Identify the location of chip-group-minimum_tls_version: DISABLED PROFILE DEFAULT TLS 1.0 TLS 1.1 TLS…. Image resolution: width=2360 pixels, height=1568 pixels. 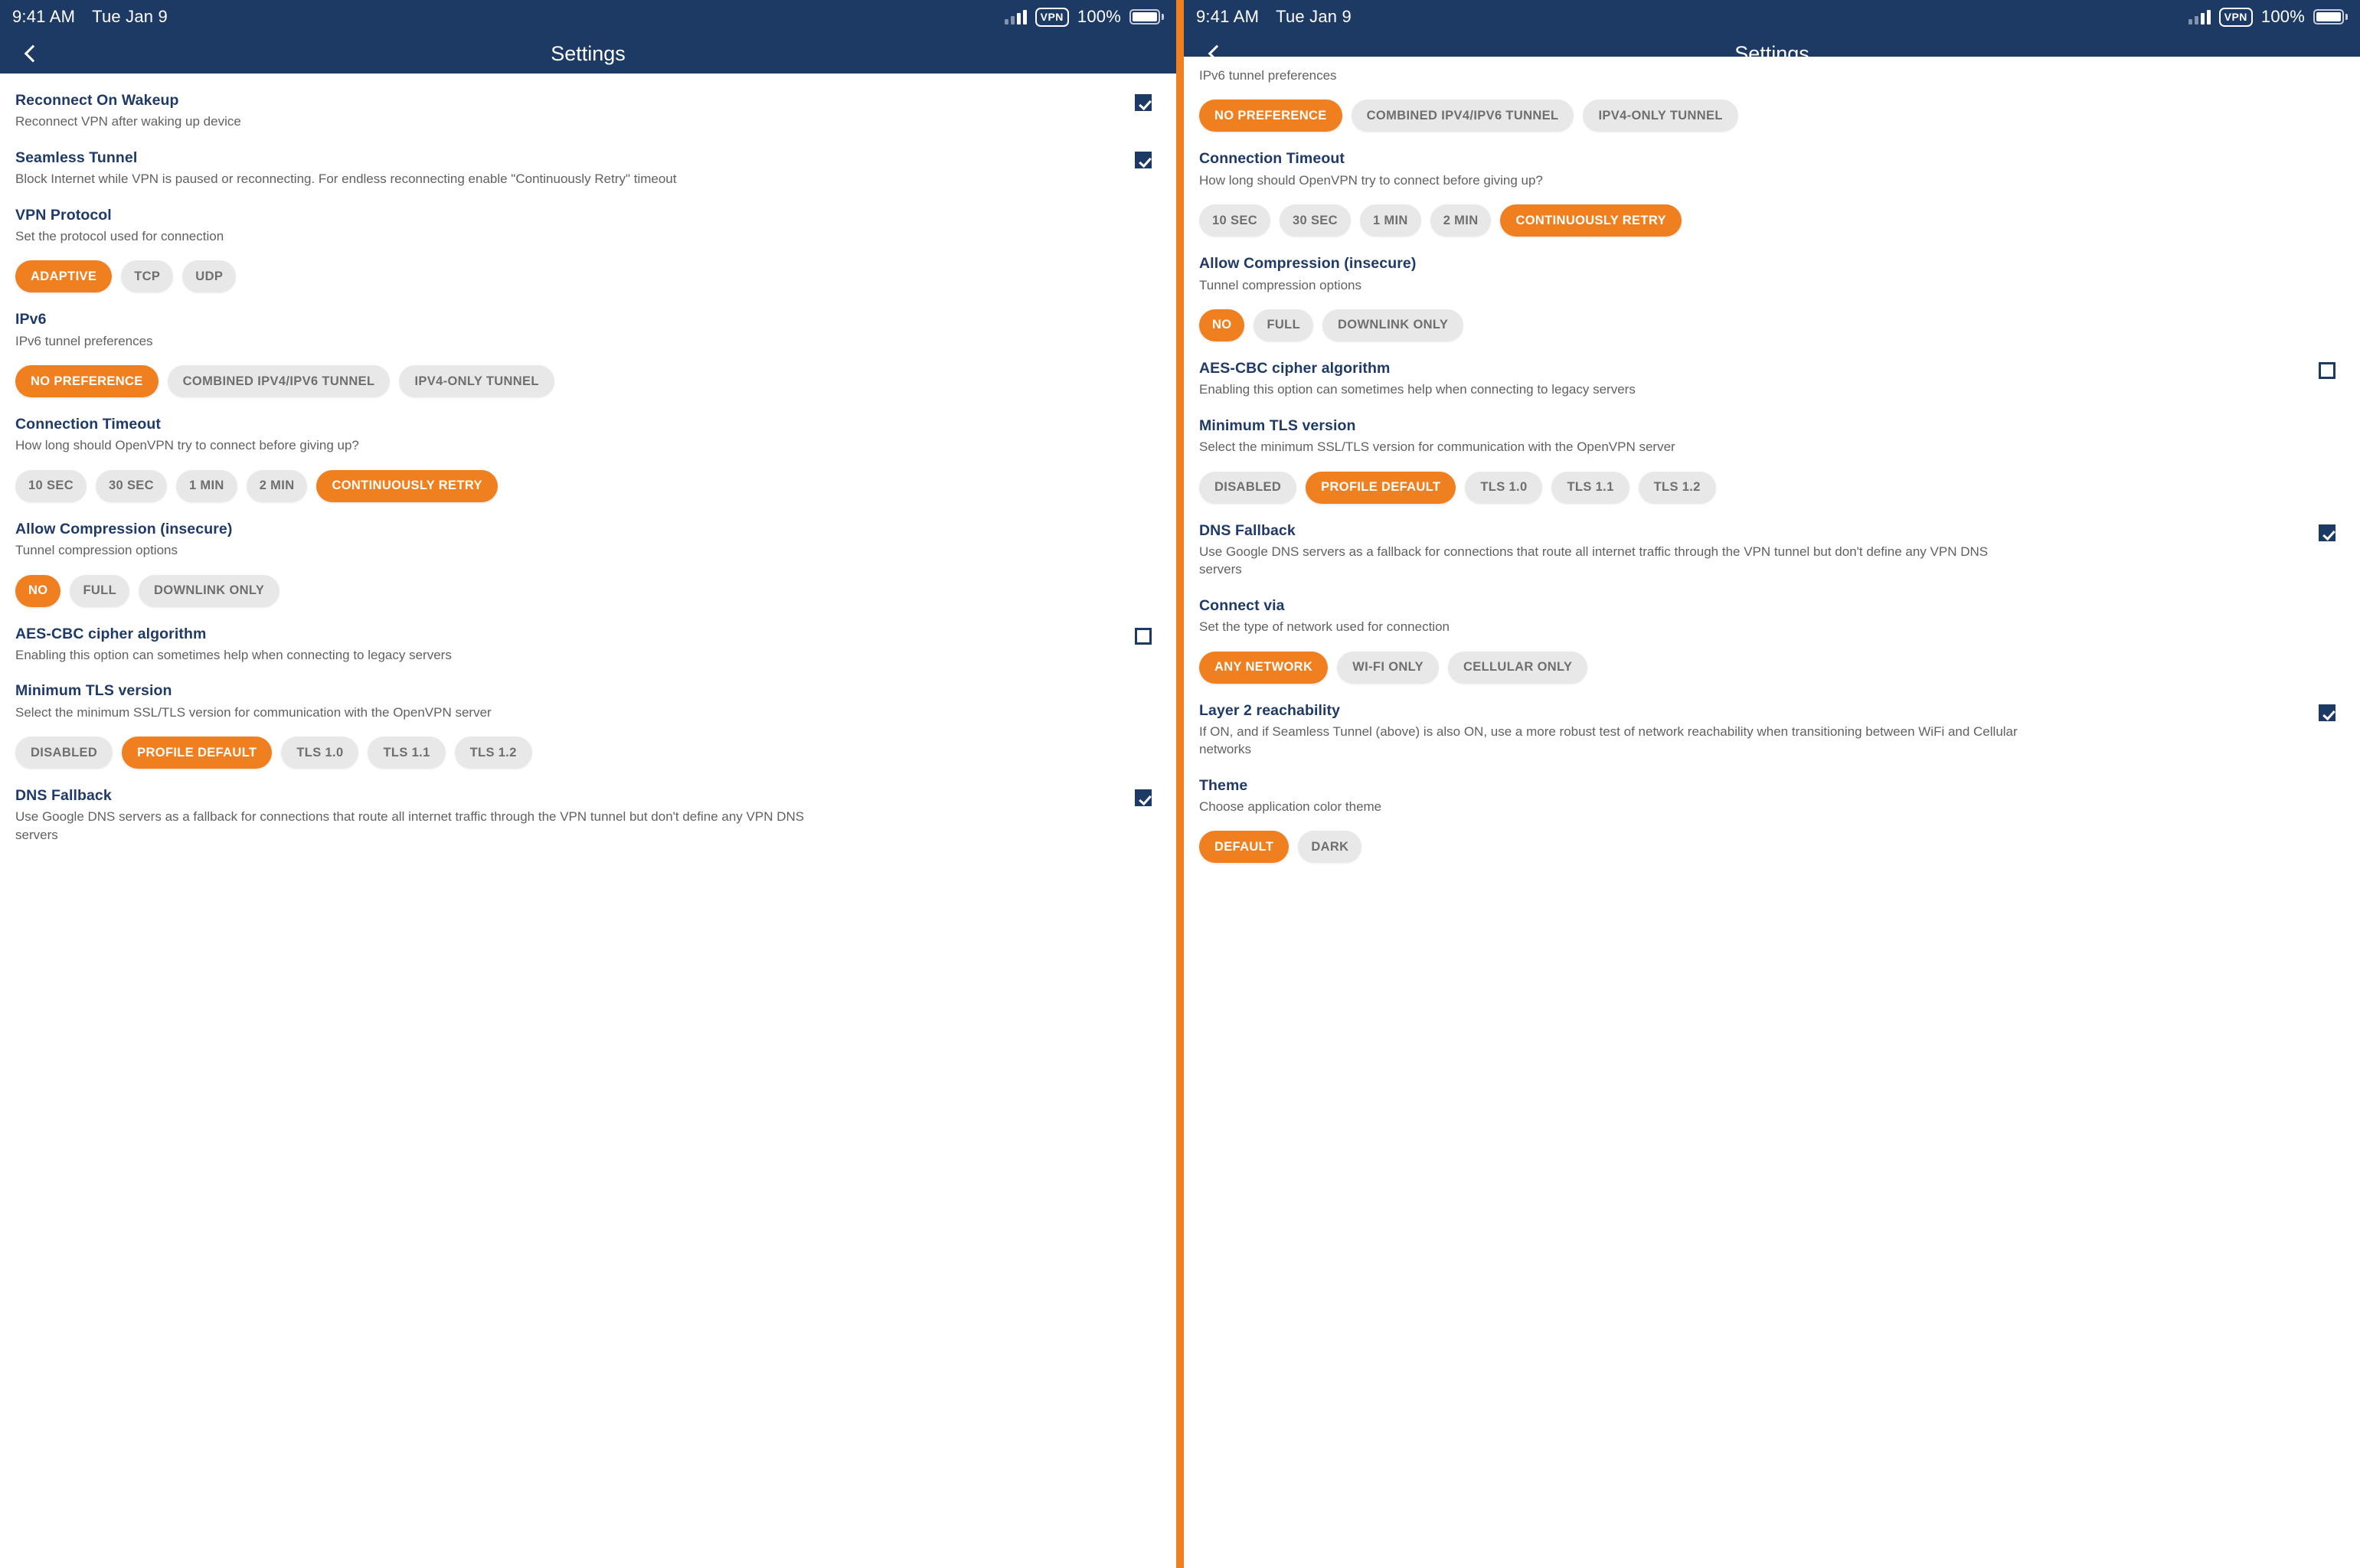
(1772, 487).